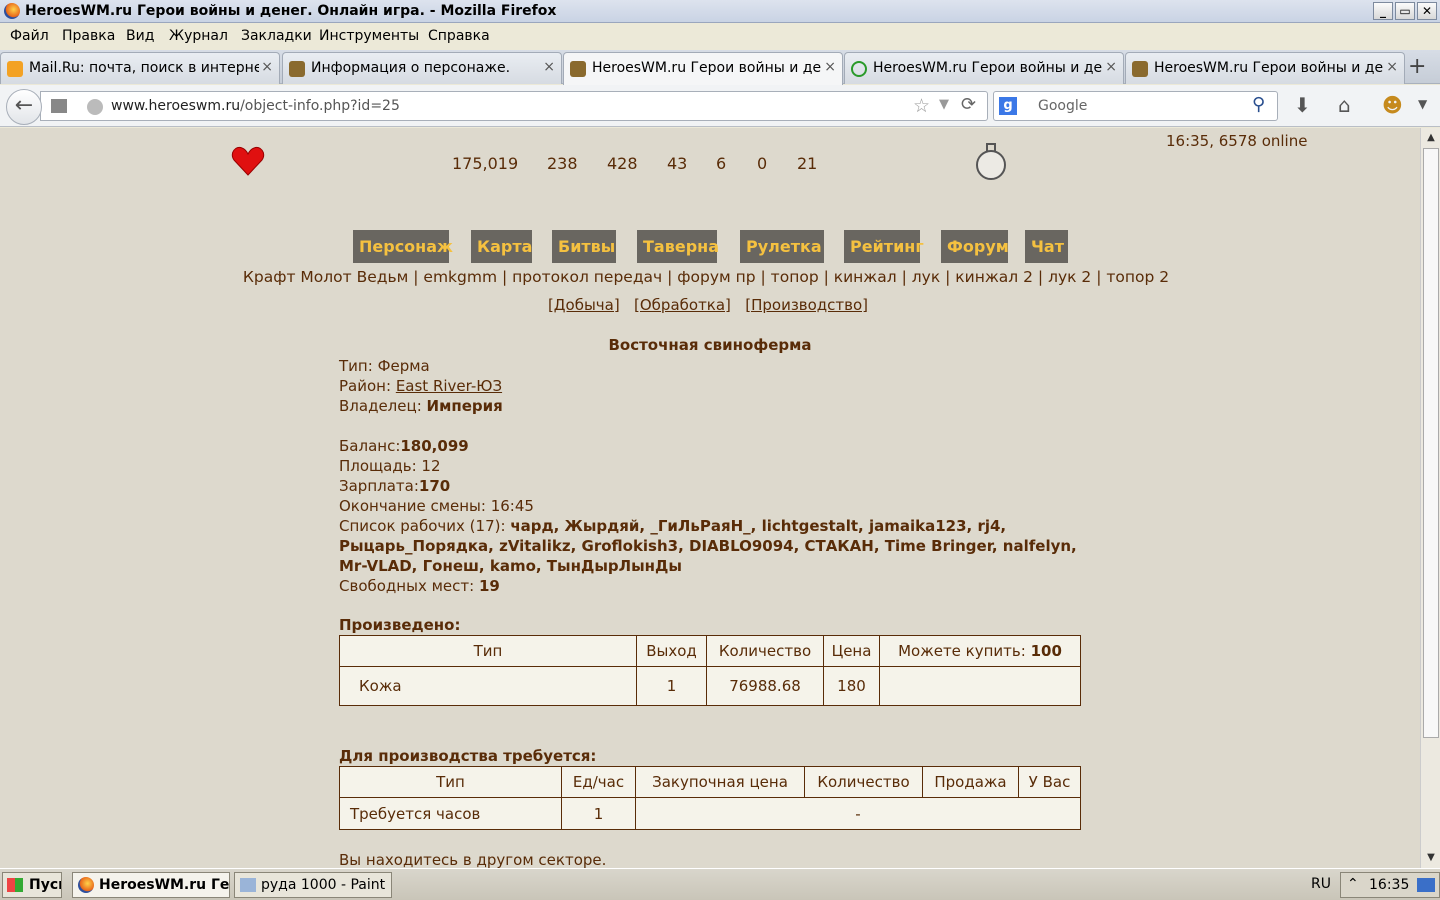 This screenshot has height=900, width=1440. I want to click on sub-links: [Добыча] [Обработка] [Производство], so click(708, 305).